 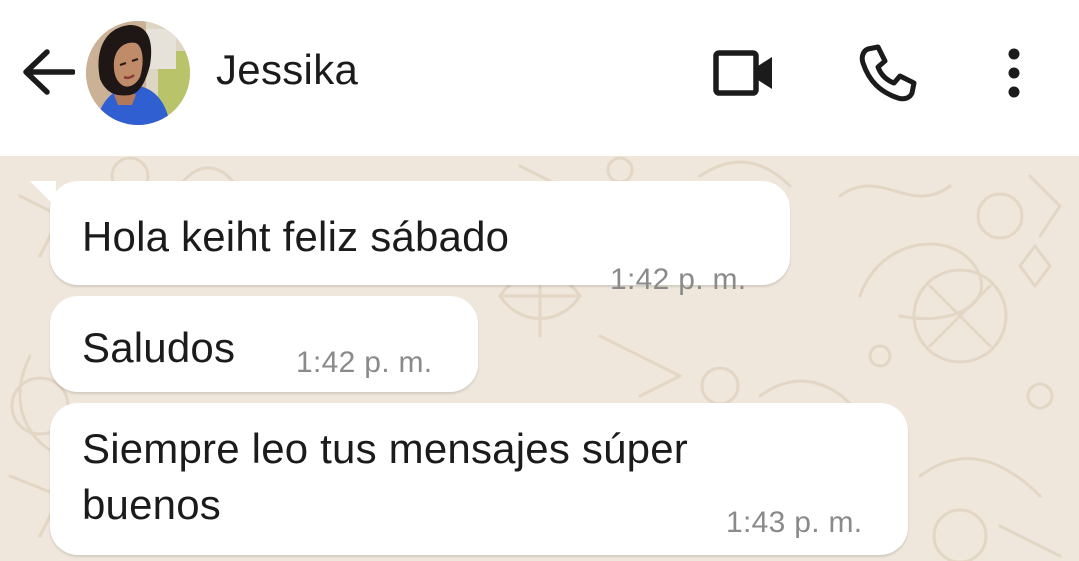 I want to click on contact-avatar, so click(x=138, y=73).